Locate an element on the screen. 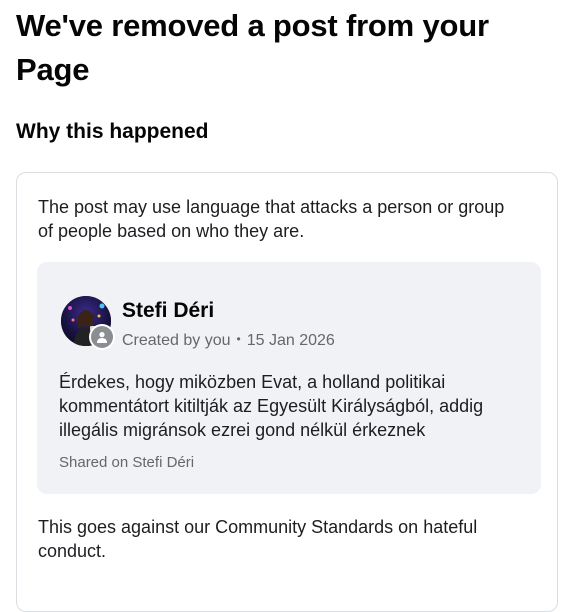  post-date: 15 Jan 2026 is located at coordinates (291, 340).